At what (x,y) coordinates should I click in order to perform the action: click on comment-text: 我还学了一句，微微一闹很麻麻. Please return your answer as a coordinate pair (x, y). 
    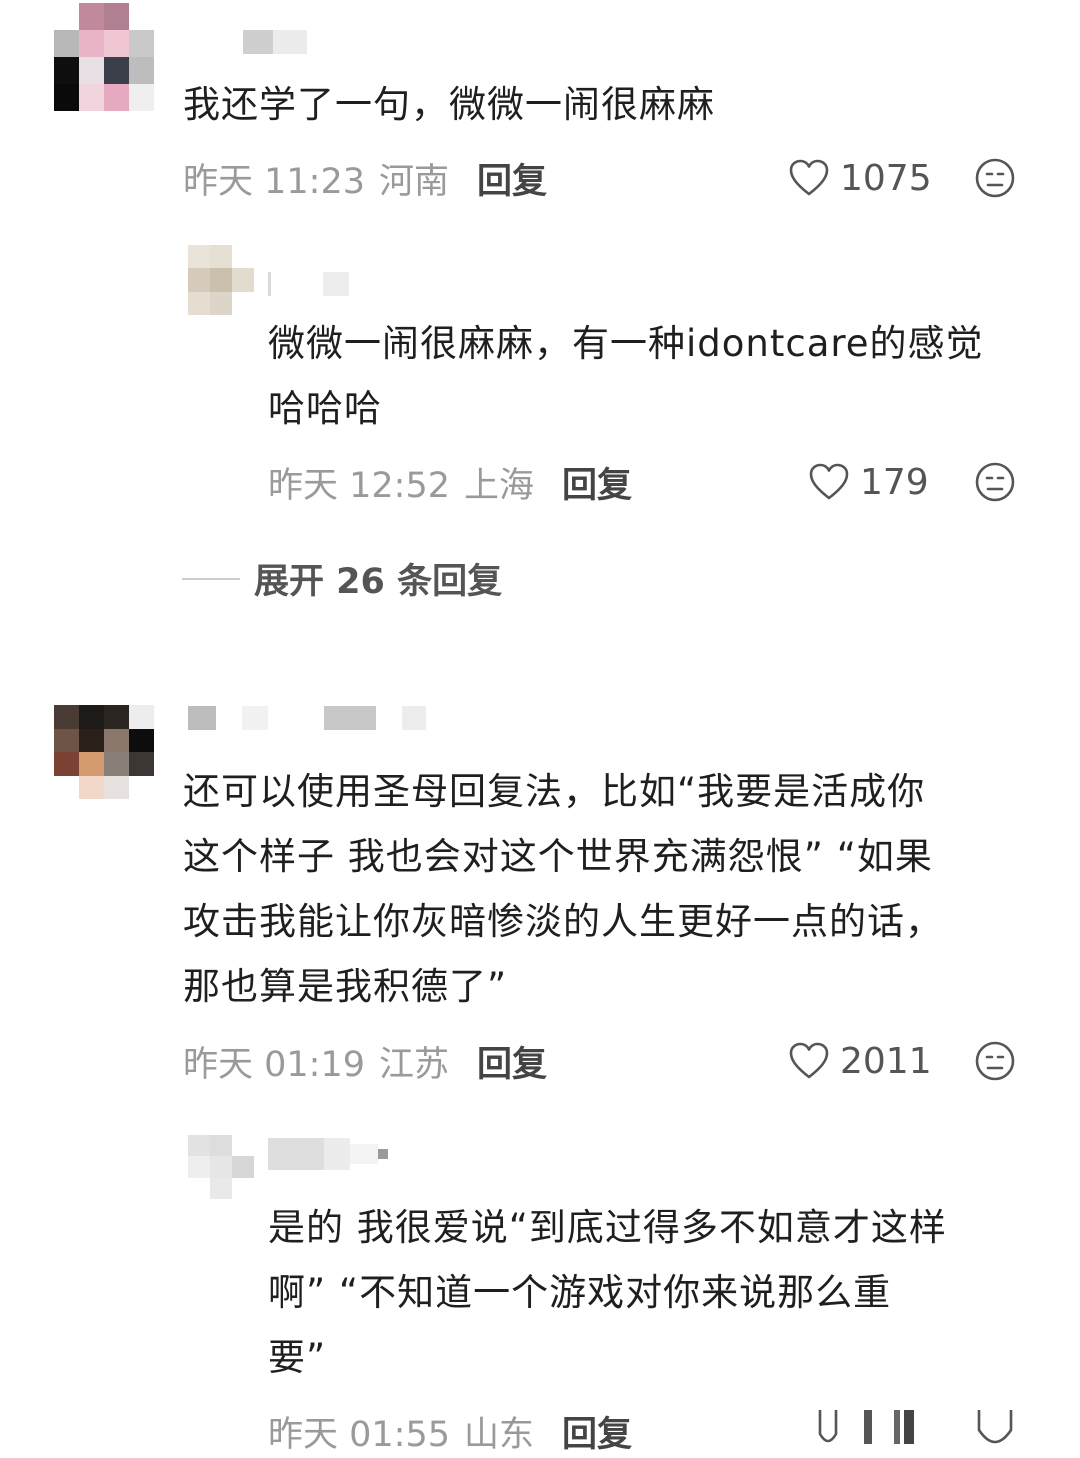
    Looking at the image, I should click on (449, 104).